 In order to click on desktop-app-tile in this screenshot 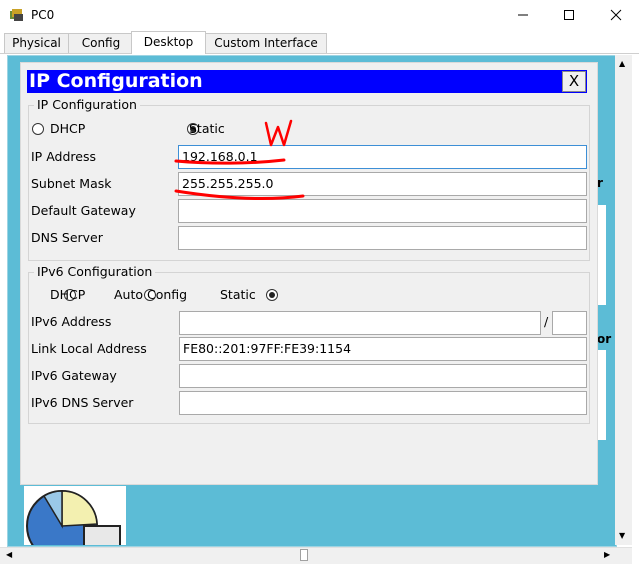, I will do `click(75, 515)`.